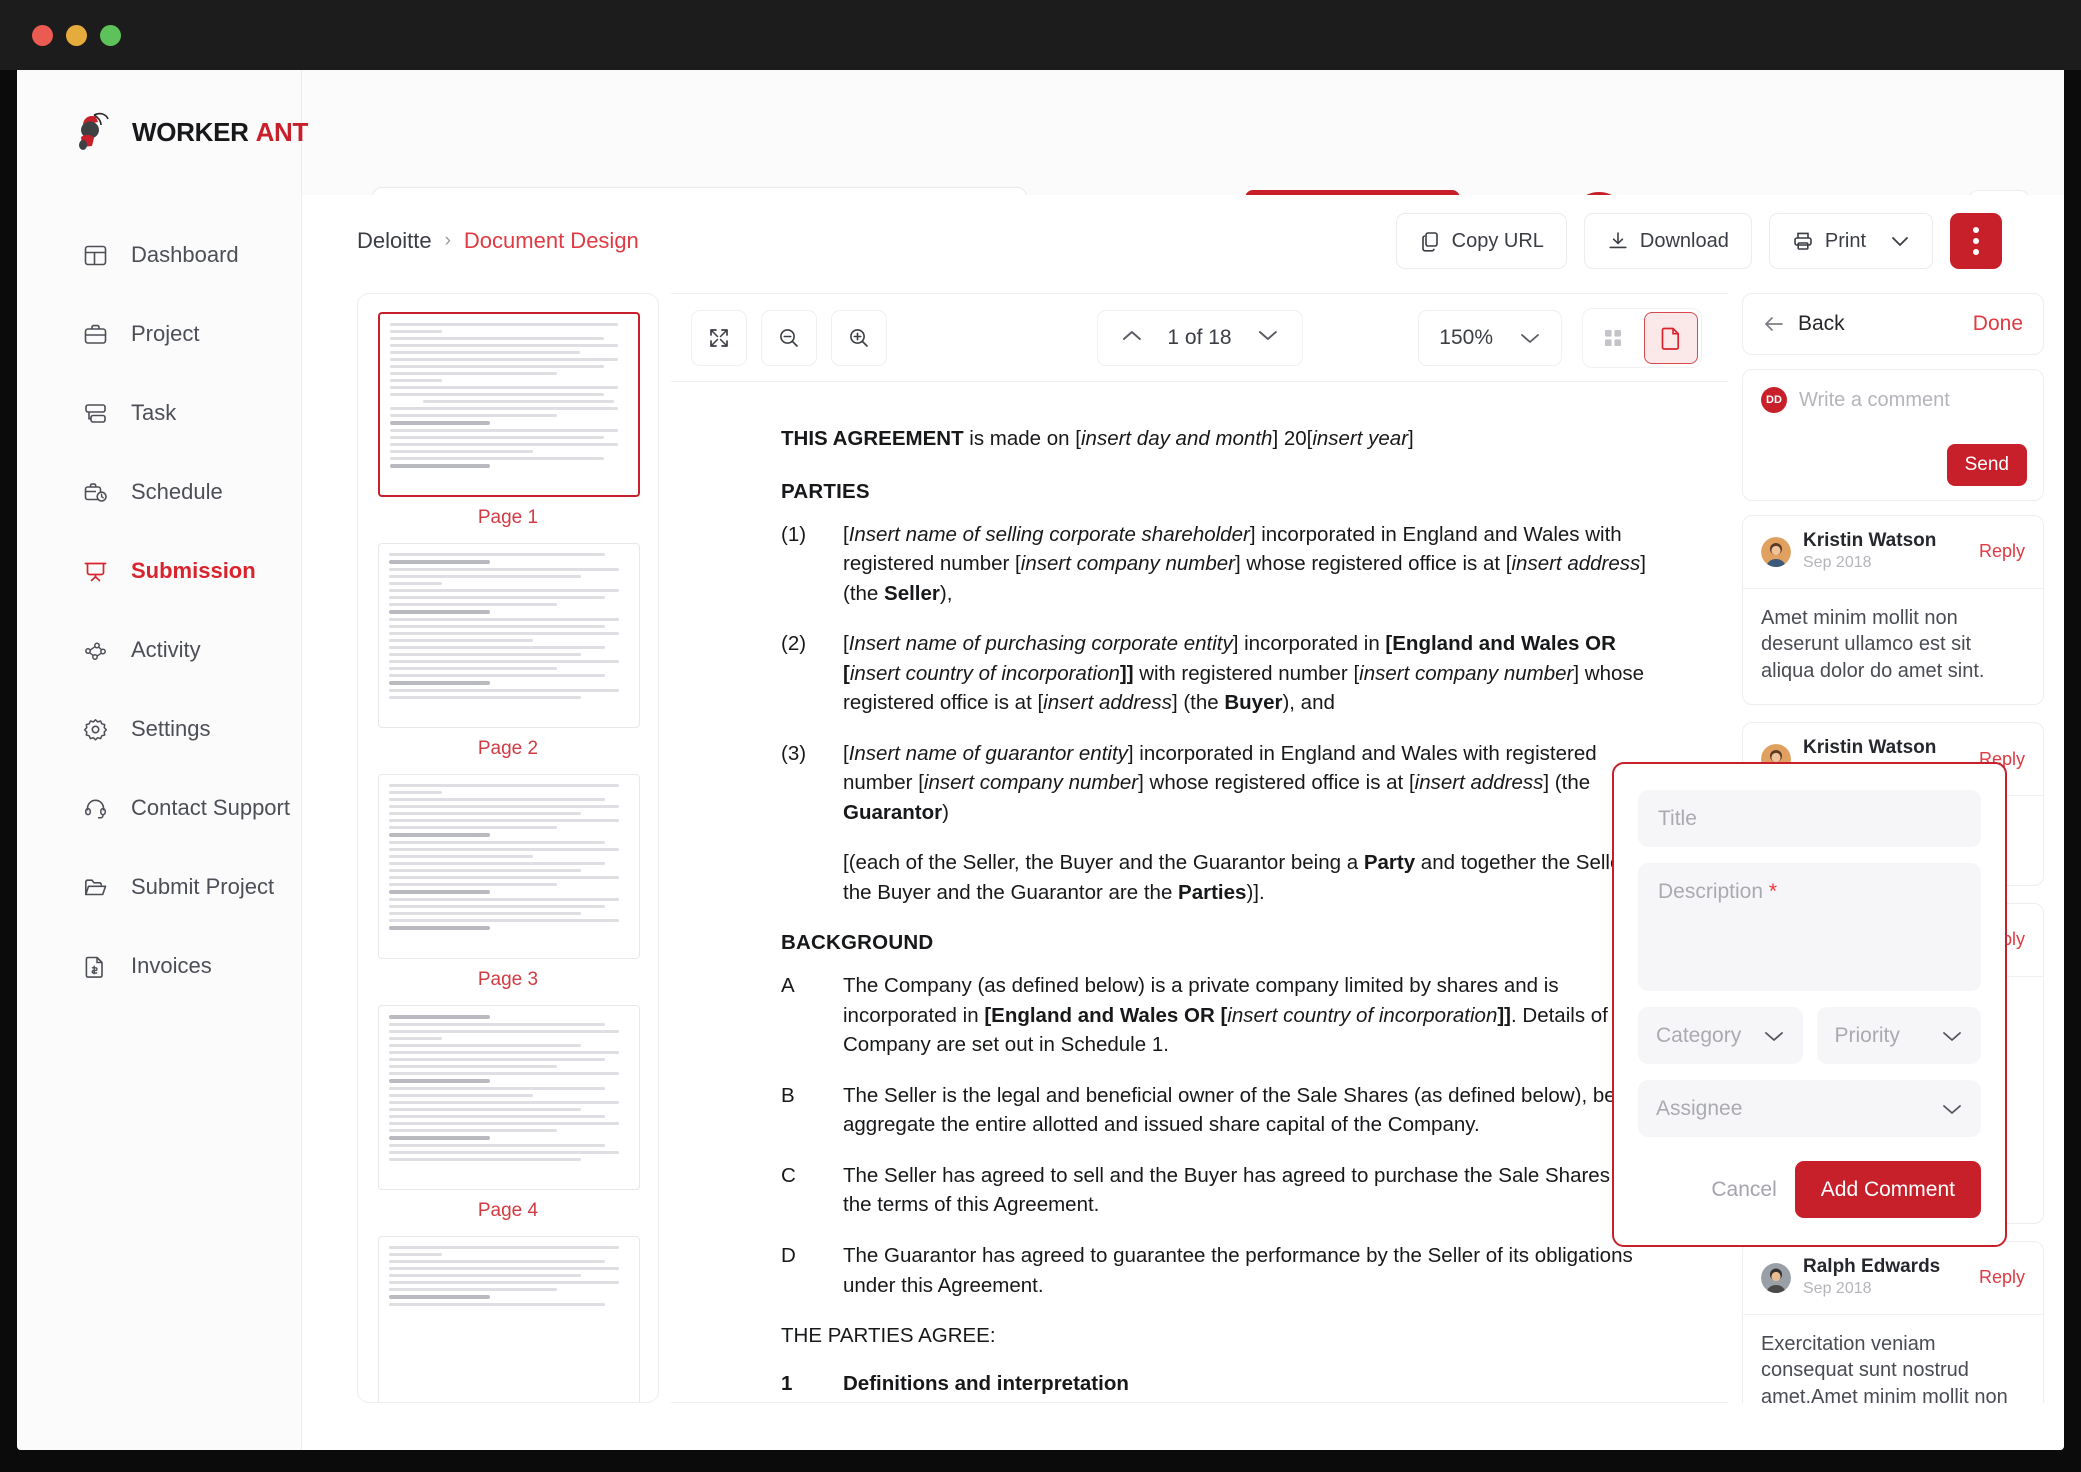 The width and height of the screenshot is (2081, 1472). I want to click on document-clause-row: 1 Definitions and interpretation, so click(1223, 1384).